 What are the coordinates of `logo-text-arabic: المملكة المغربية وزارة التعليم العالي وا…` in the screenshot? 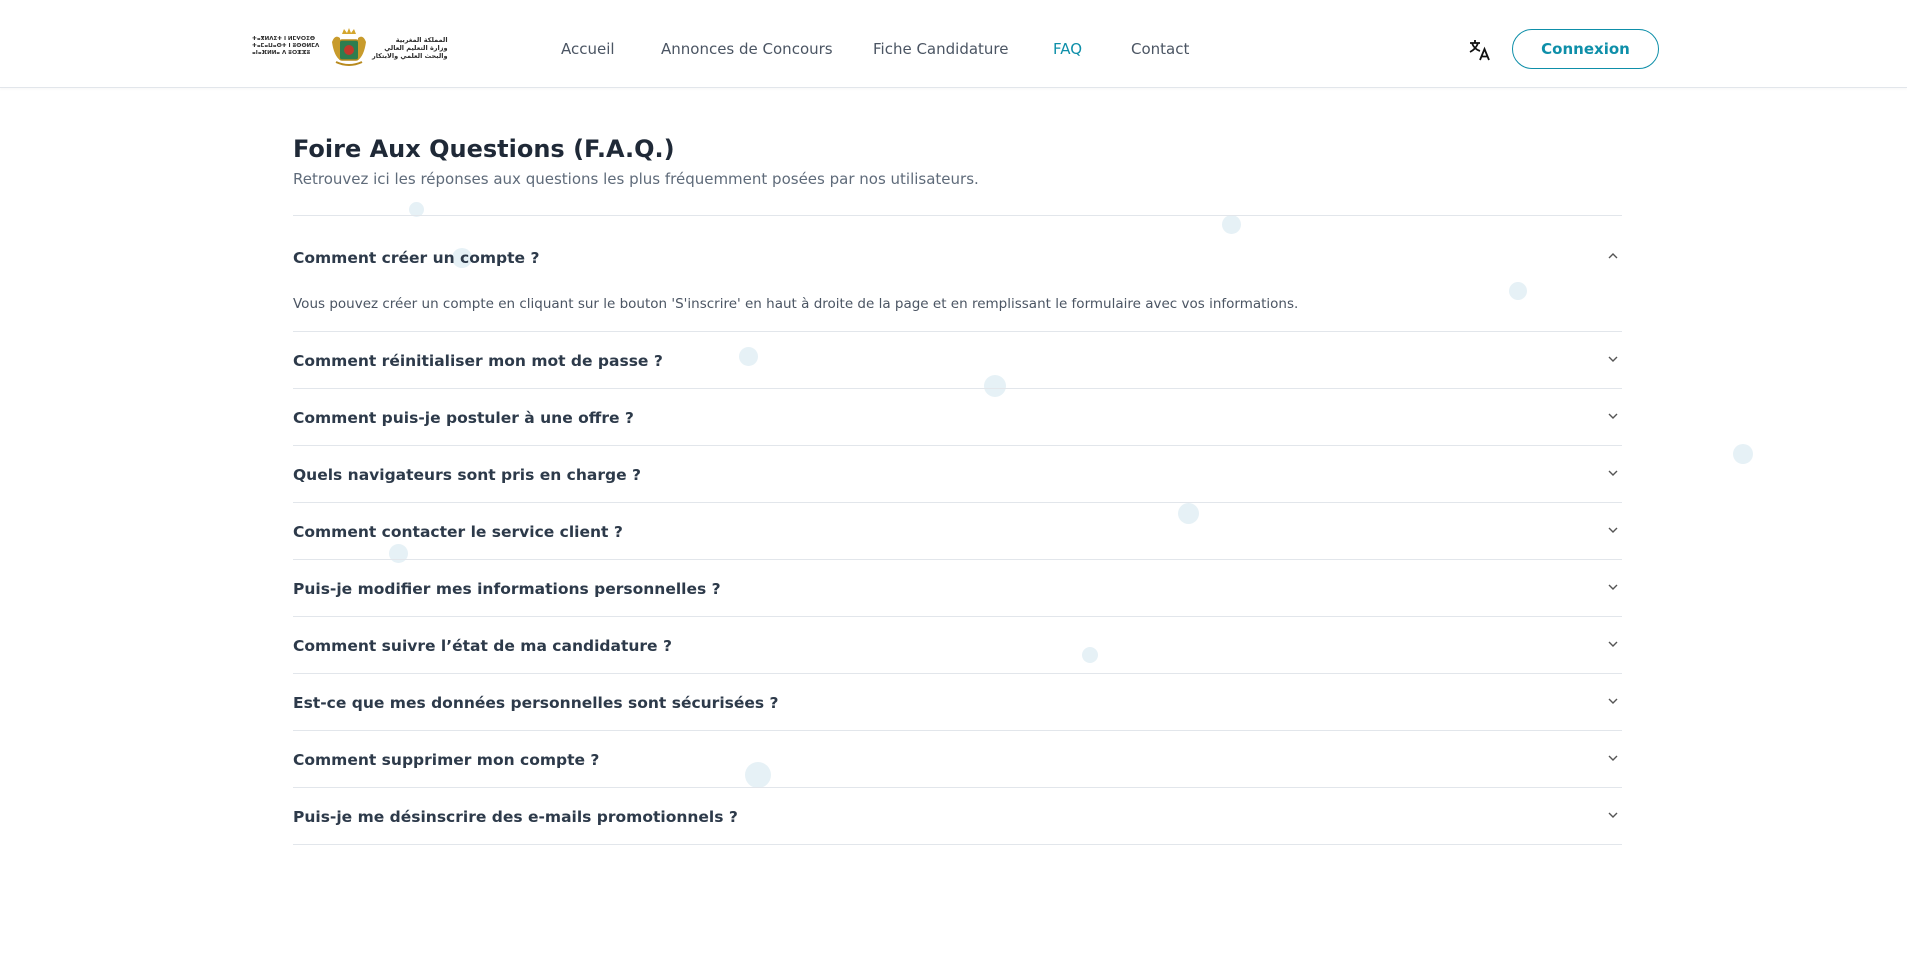 It's located at (410, 48).